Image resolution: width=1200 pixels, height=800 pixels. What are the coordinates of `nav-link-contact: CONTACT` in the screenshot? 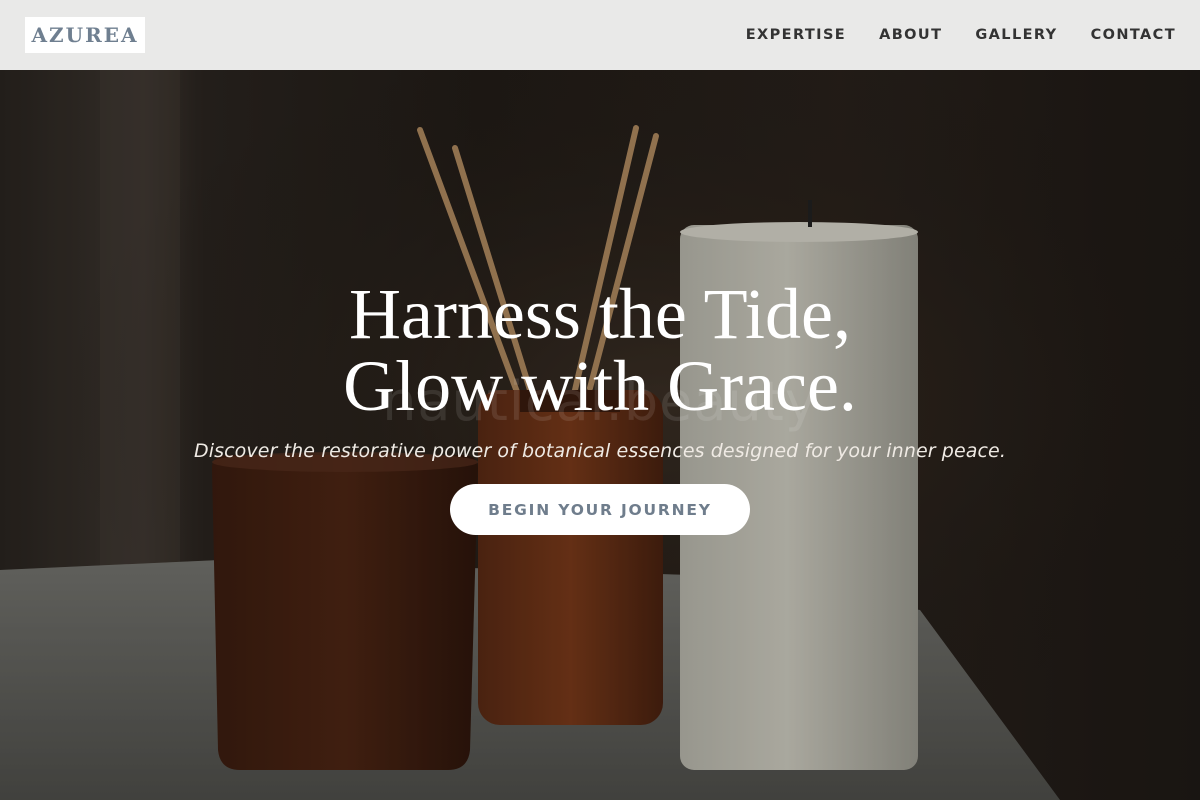 It's located at (1133, 35).